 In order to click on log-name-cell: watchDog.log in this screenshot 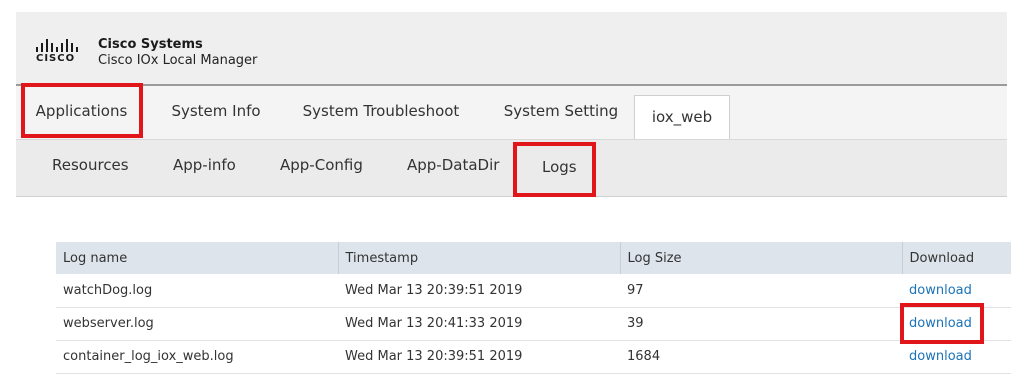, I will do `click(197, 291)`.